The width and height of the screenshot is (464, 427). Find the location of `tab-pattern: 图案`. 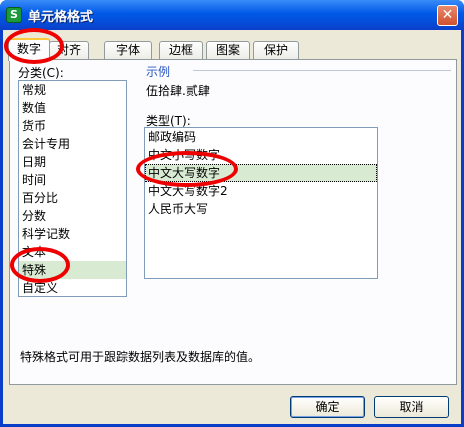

tab-pattern: 图案 is located at coordinates (228, 50).